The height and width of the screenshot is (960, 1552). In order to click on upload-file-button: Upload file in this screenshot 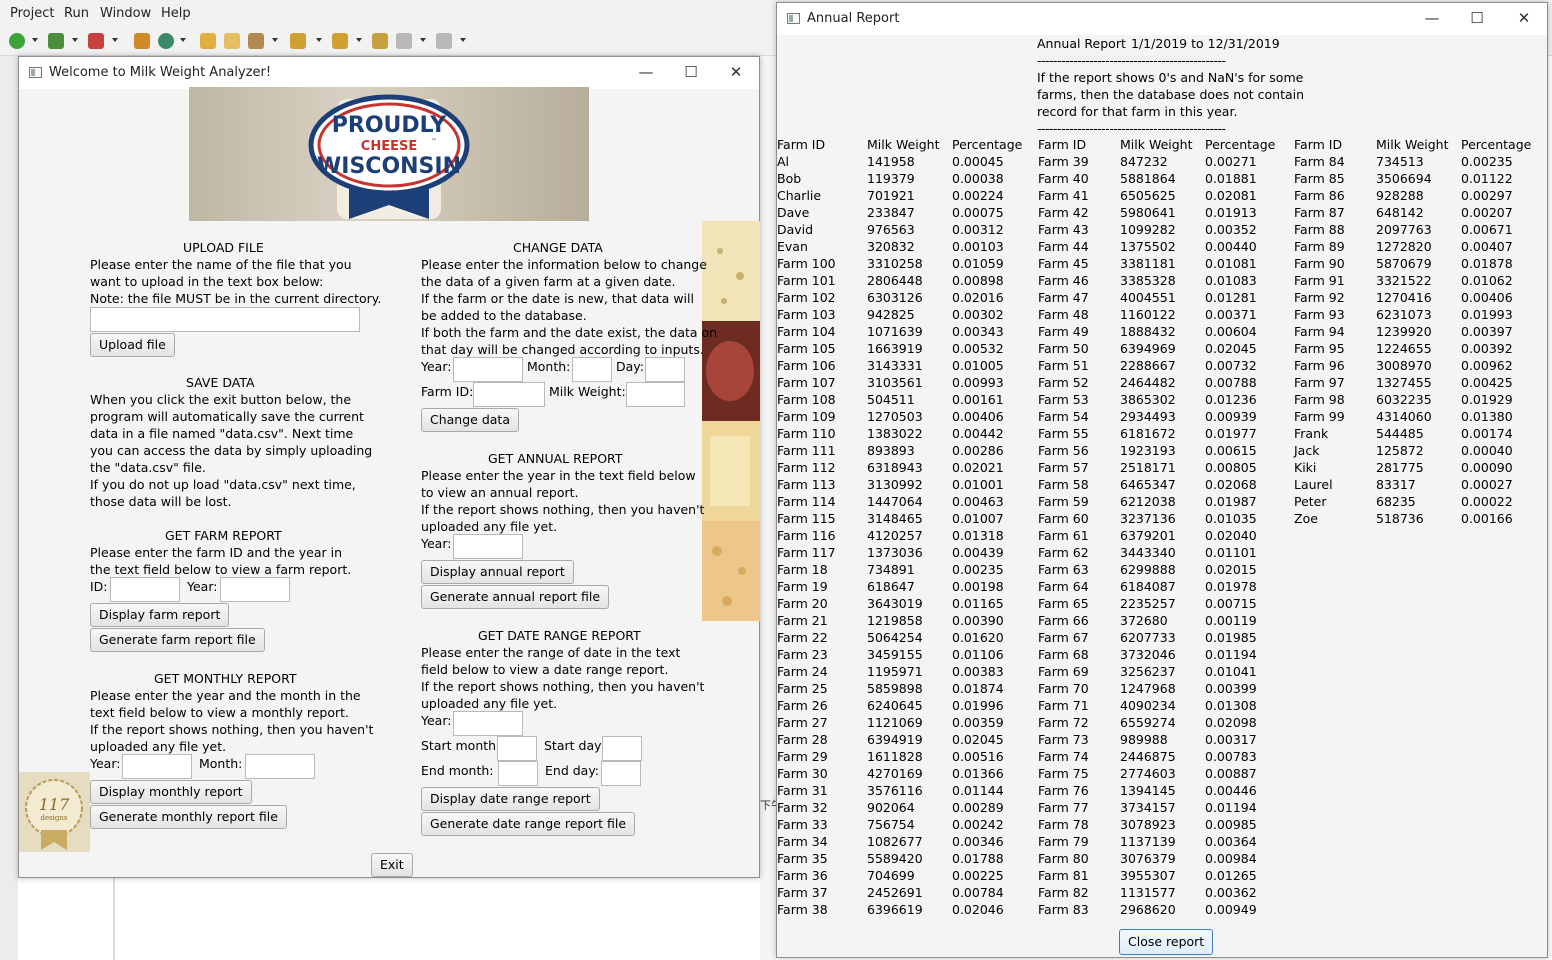, I will do `click(132, 345)`.